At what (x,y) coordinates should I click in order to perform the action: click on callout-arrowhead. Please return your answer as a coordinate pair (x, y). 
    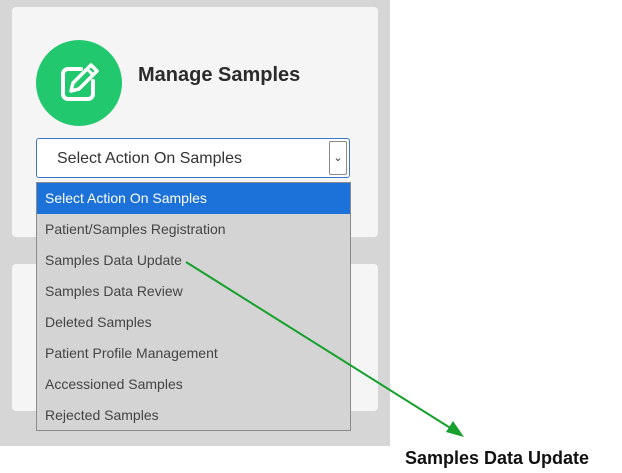
    Looking at the image, I should click on (455, 429).